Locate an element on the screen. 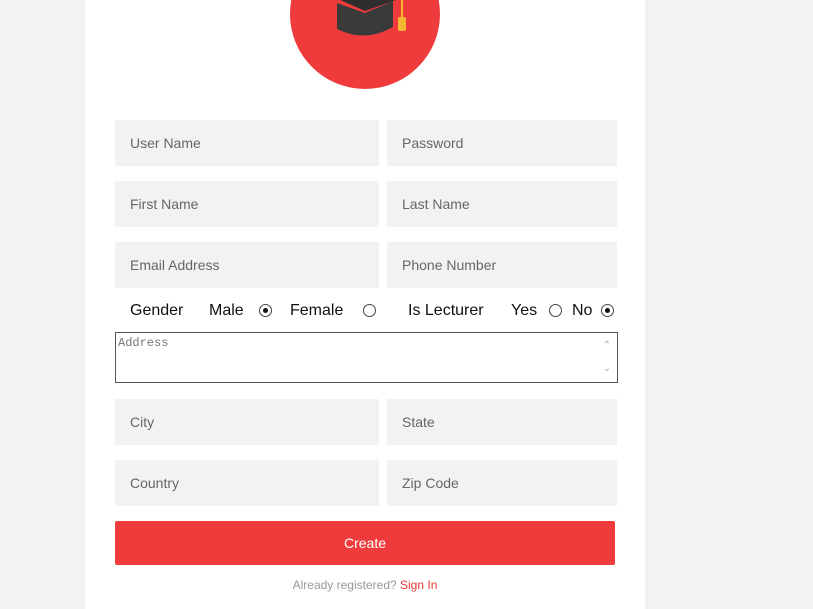 The height and width of the screenshot is (609, 813). logo-circle is located at coordinates (365, 44).